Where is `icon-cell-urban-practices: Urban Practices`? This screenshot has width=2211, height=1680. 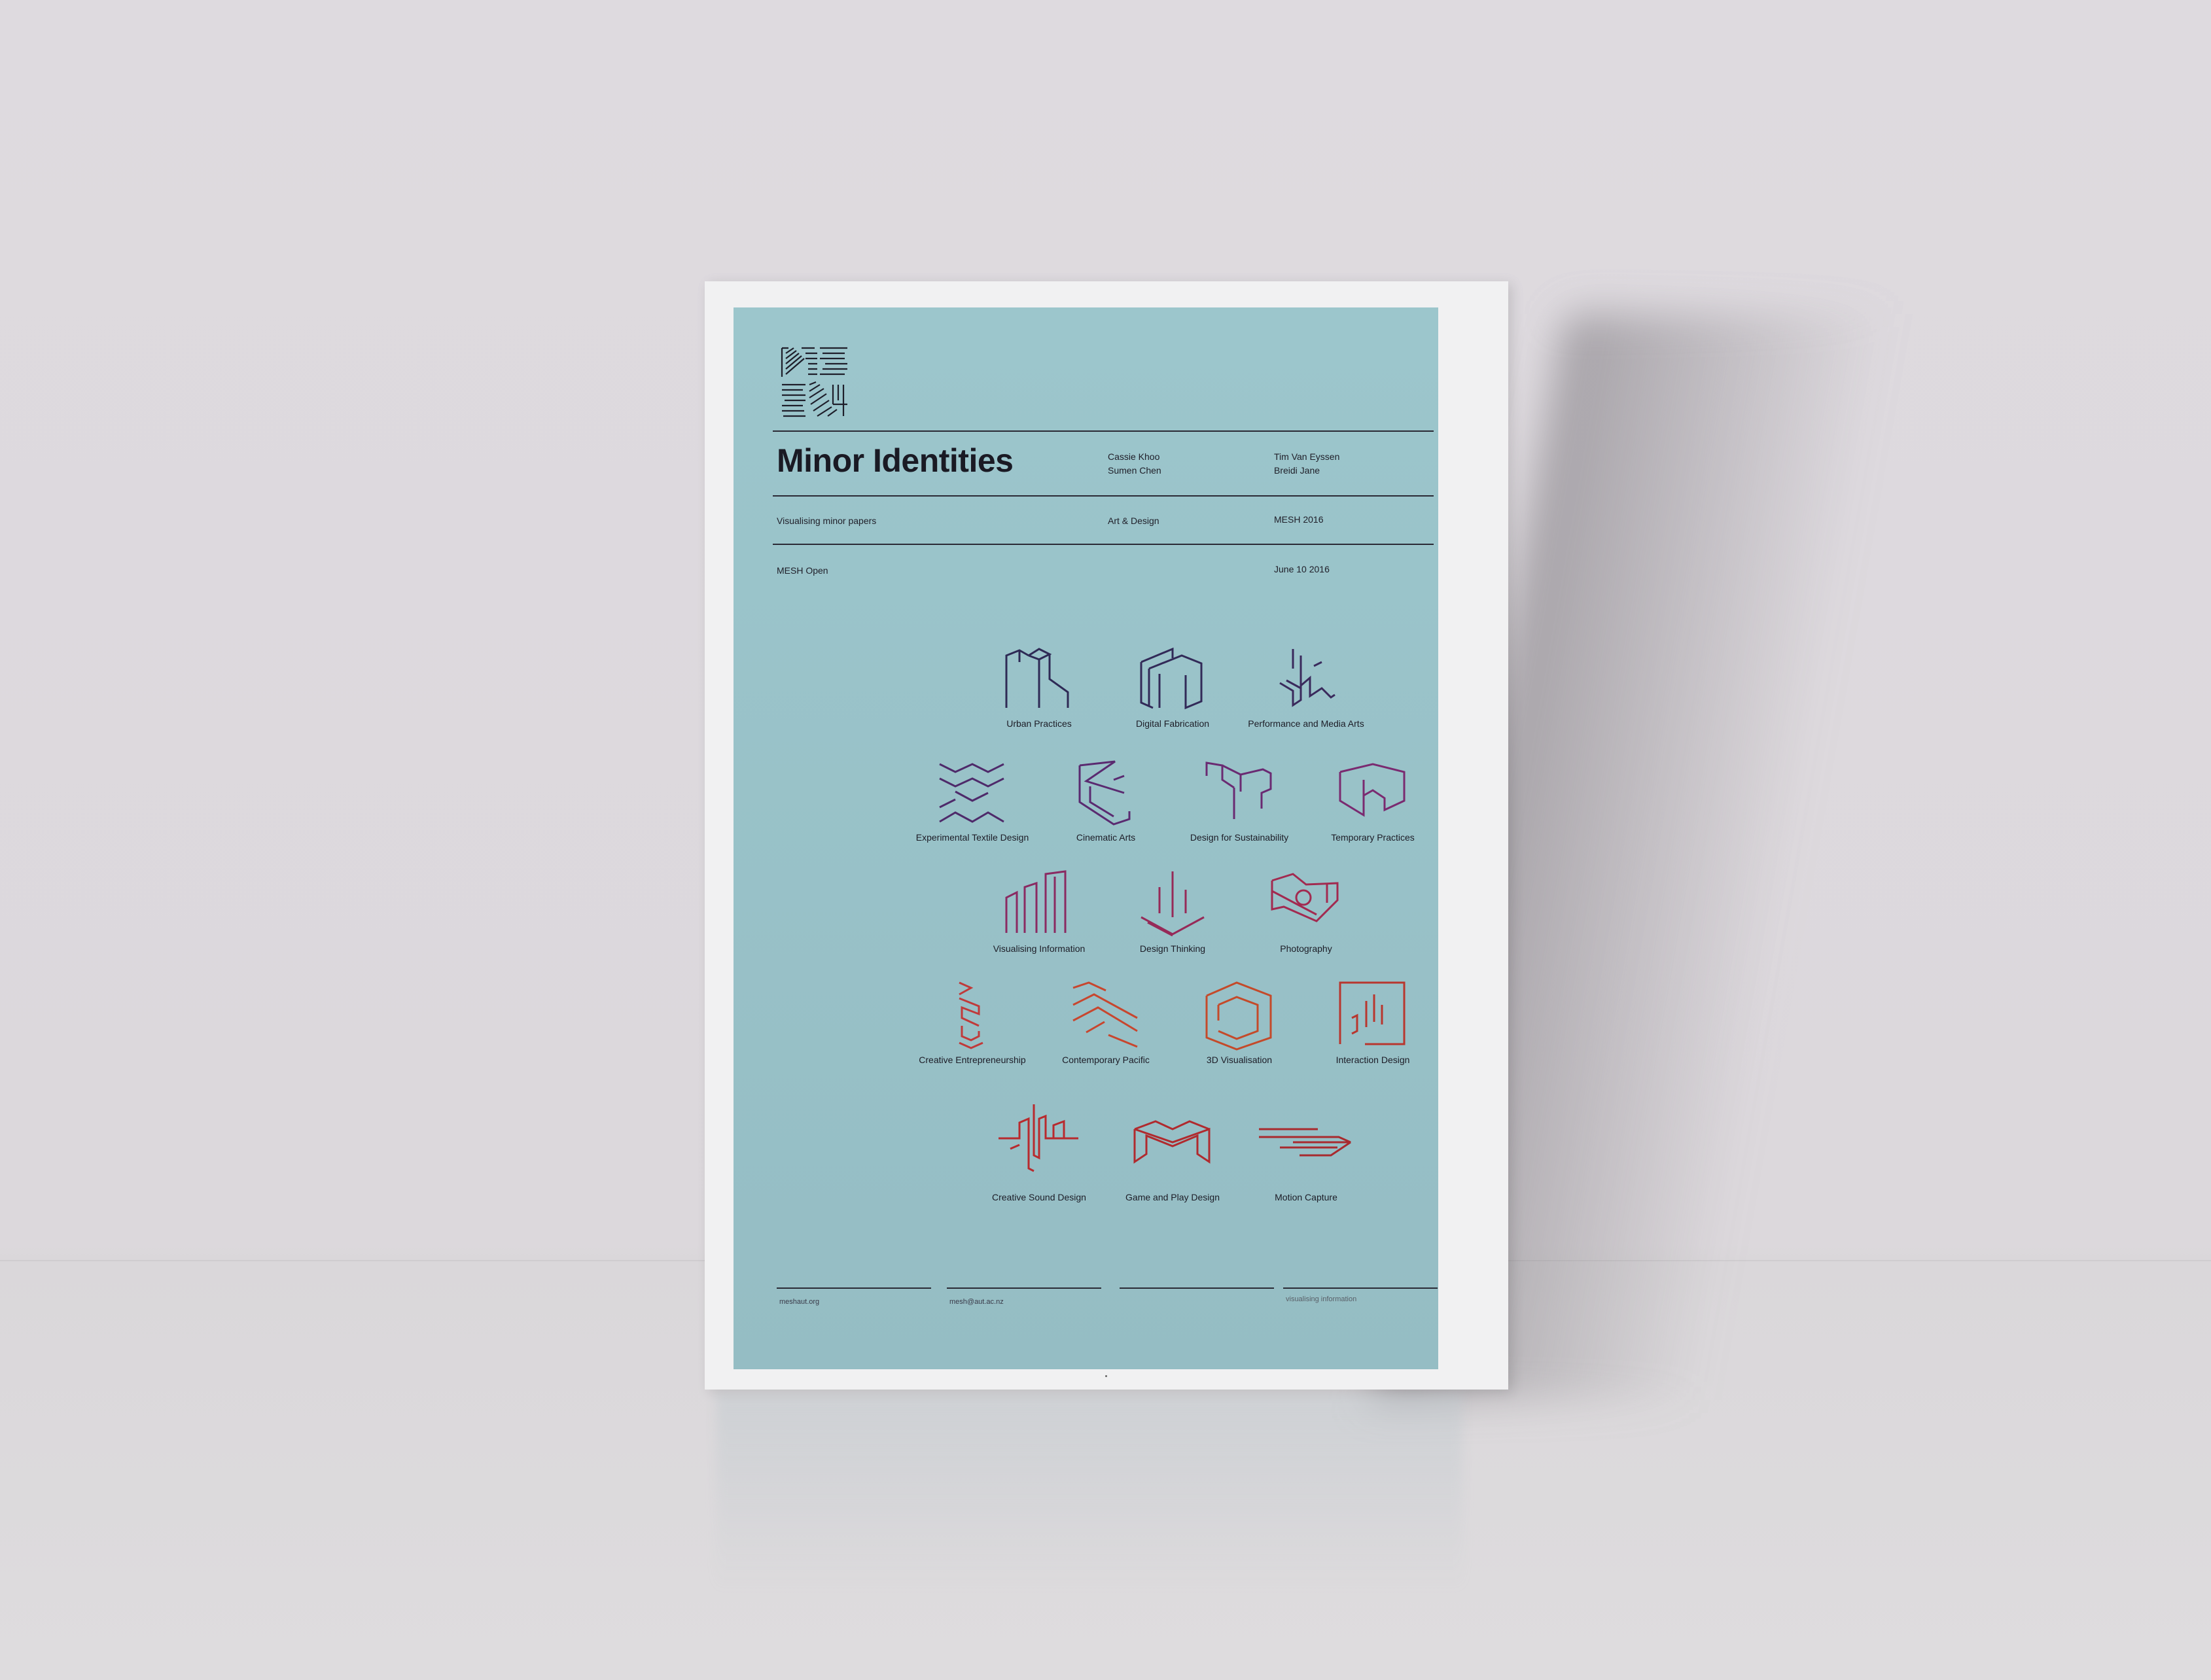
icon-cell-urban-practices: Urban Practices is located at coordinates (1039, 685).